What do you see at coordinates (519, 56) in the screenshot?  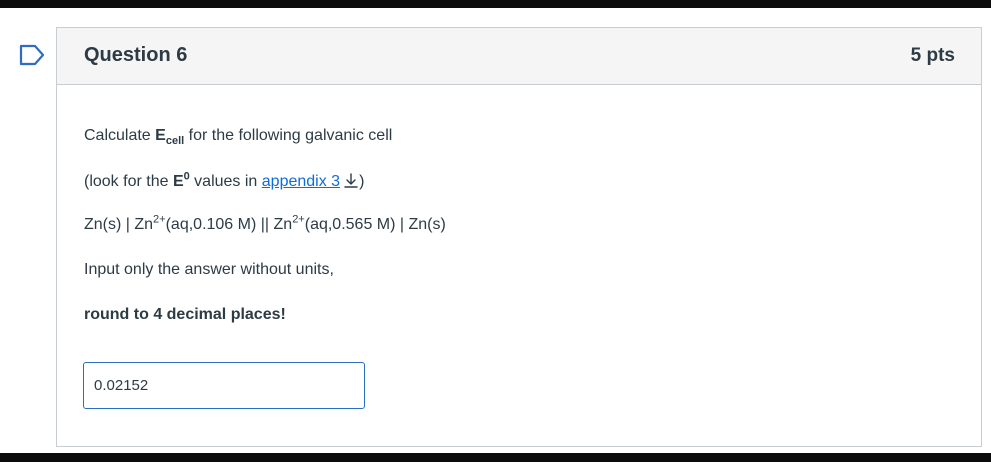 I see `question-header: Question 6 5 pts` at bounding box center [519, 56].